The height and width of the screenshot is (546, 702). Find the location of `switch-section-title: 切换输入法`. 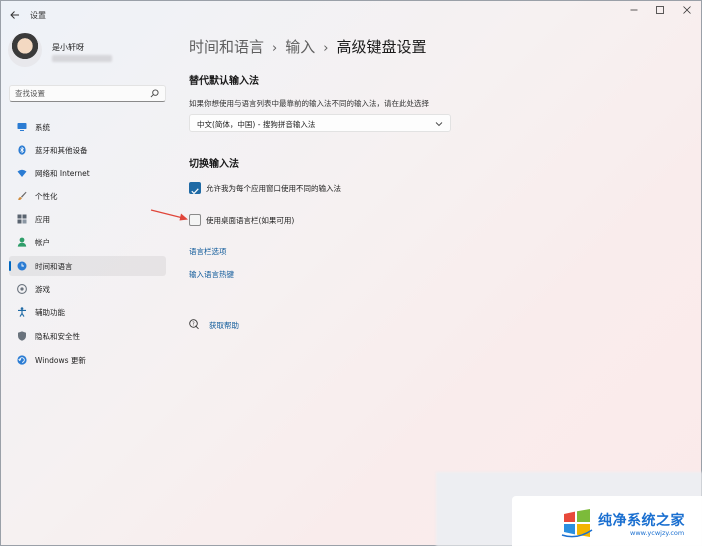

switch-section-title: 切换输入法 is located at coordinates (214, 164).